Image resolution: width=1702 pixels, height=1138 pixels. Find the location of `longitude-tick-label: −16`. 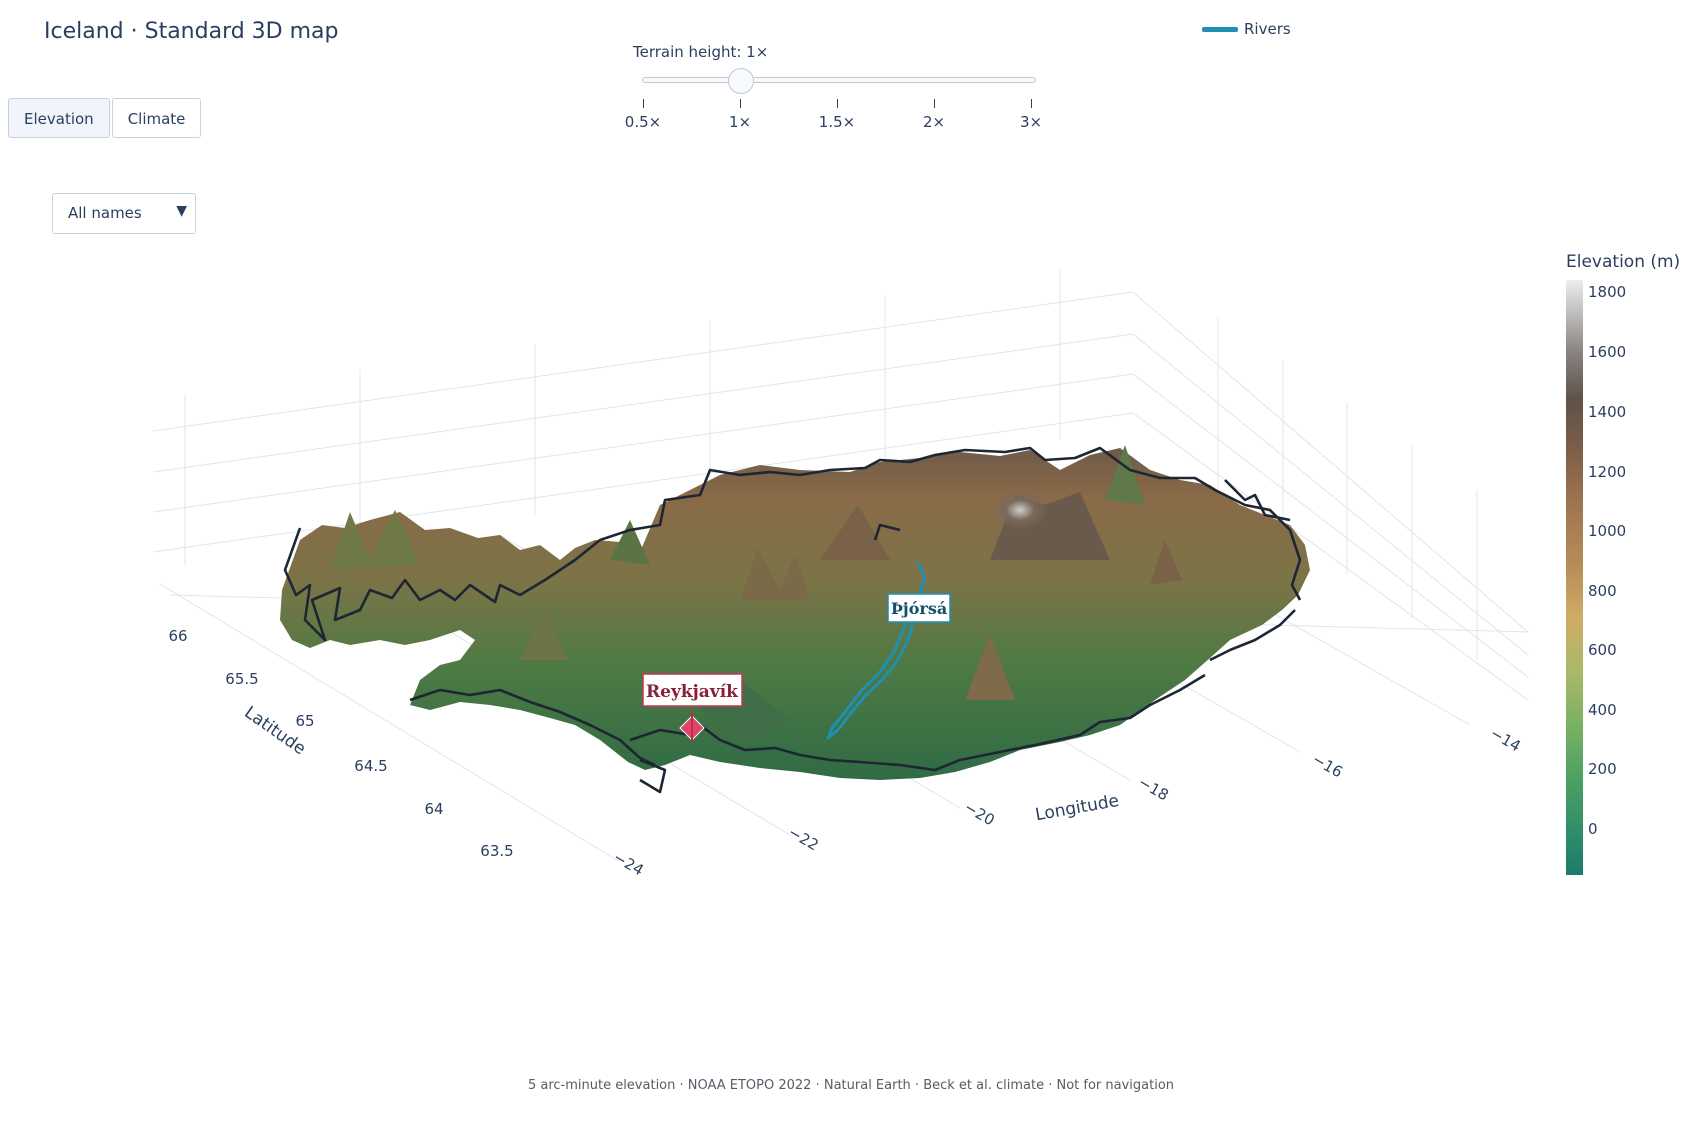

longitude-tick-label: −16 is located at coordinates (1327, 765).